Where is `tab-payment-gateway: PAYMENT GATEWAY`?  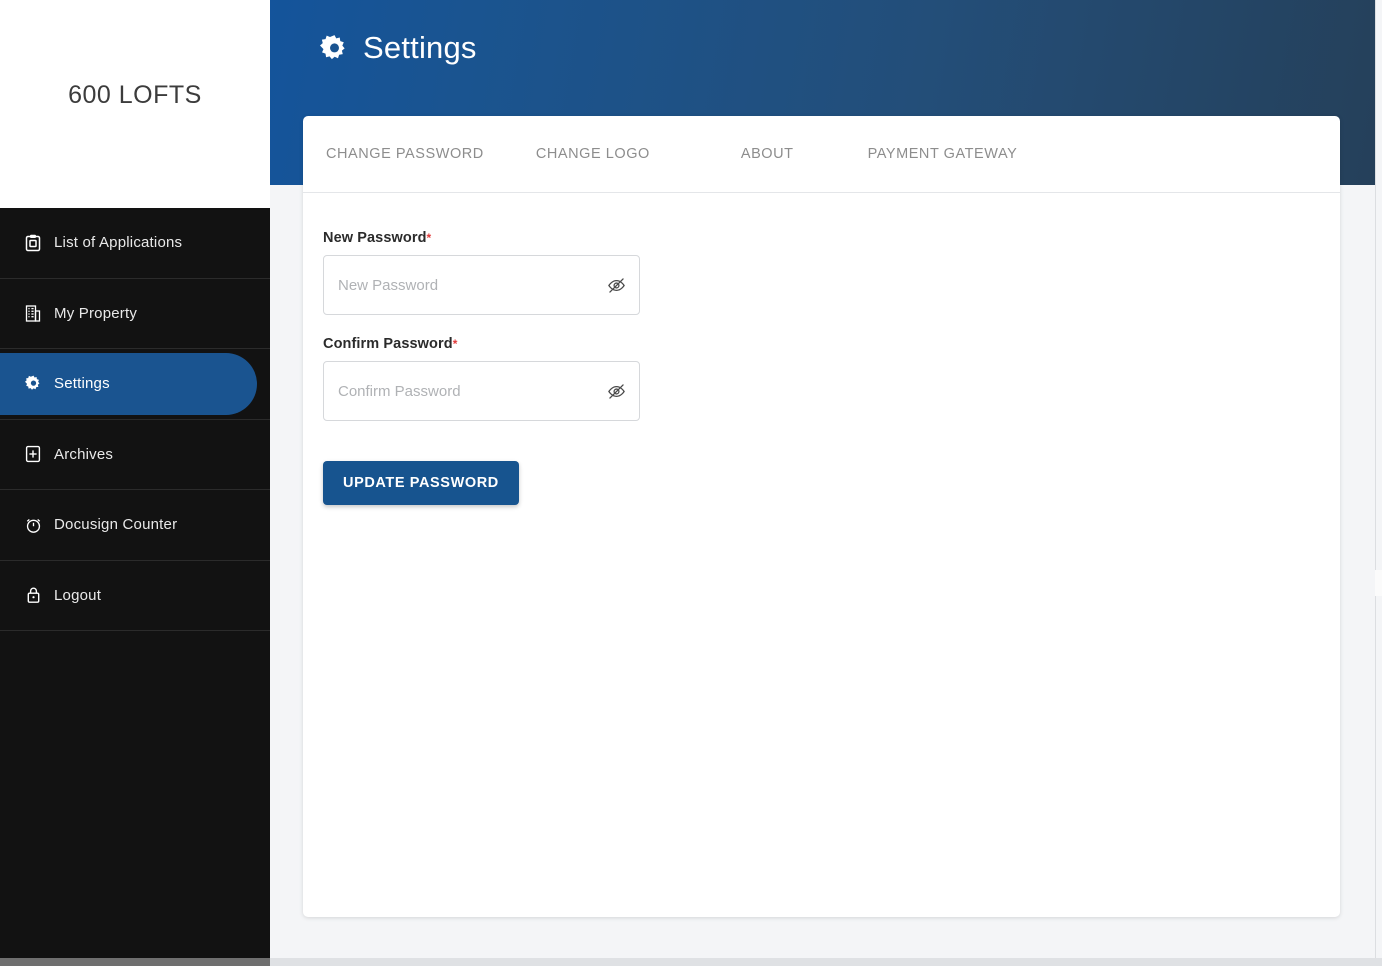
tab-payment-gateway: PAYMENT GATEWAY is located at coordinates (943, 154).